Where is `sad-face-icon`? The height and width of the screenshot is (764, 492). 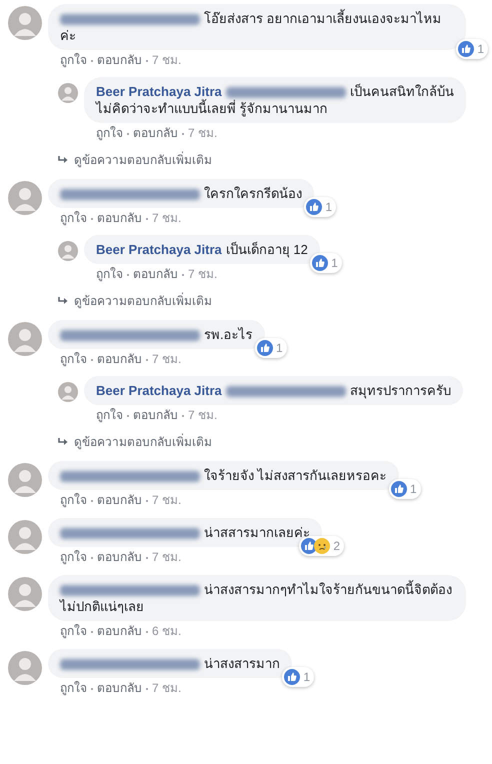 sad-face-icon is located at coordinates (322, 546).